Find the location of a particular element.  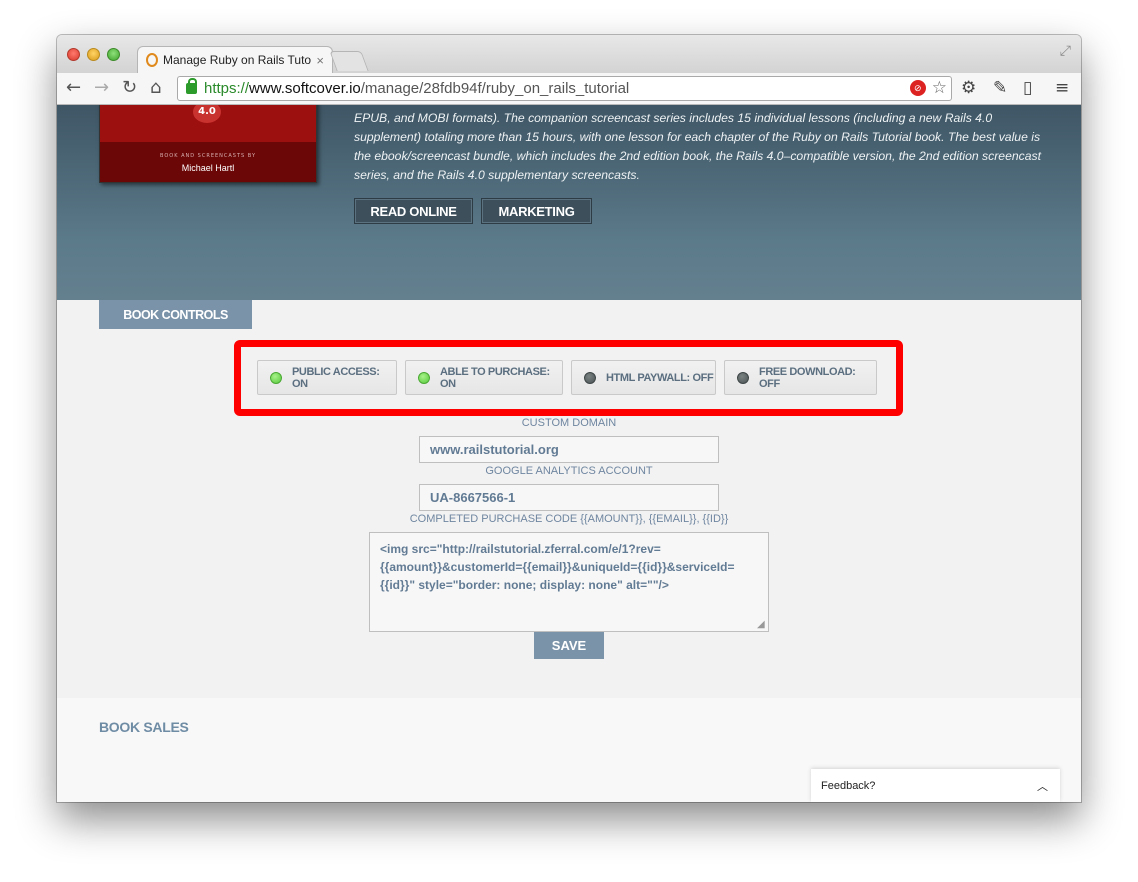

analytics-label: GOOGLE ANALYTICS ACCOUNT is located at coordinates (569, 471).